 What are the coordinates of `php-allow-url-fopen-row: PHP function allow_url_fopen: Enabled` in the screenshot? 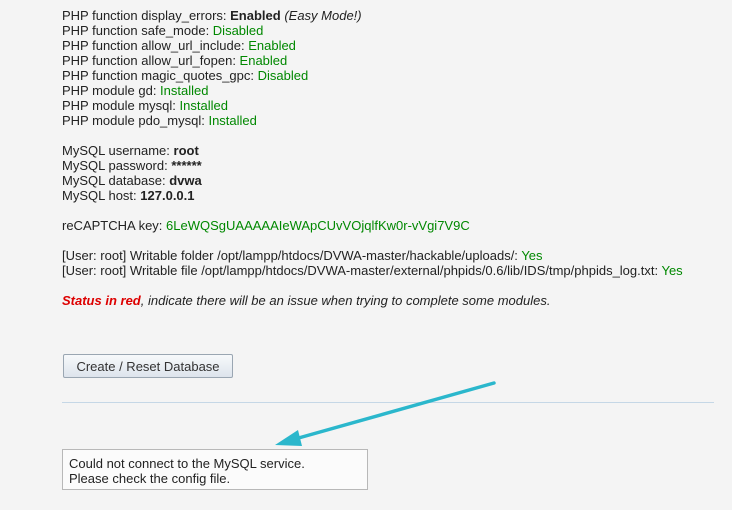 It's located at (392, 60).